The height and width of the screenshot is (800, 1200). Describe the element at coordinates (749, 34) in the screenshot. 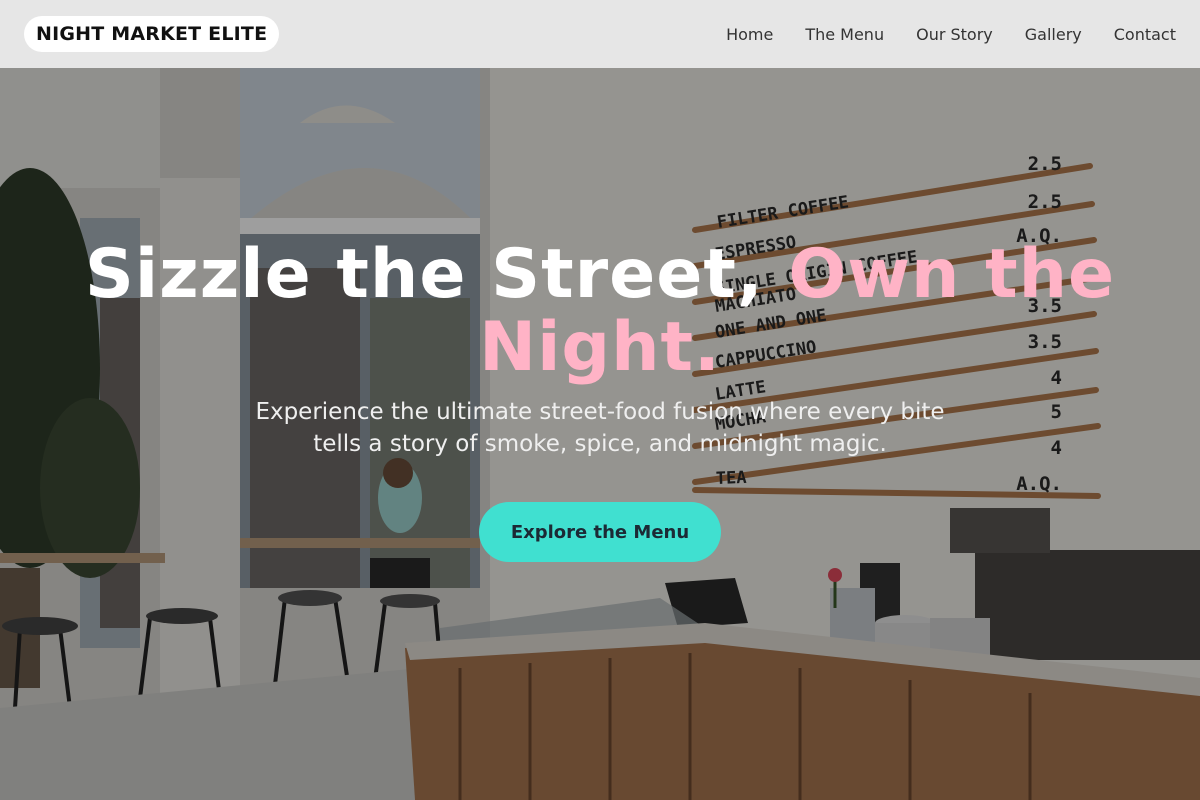

I see `nav-link-home: Home` at that location.